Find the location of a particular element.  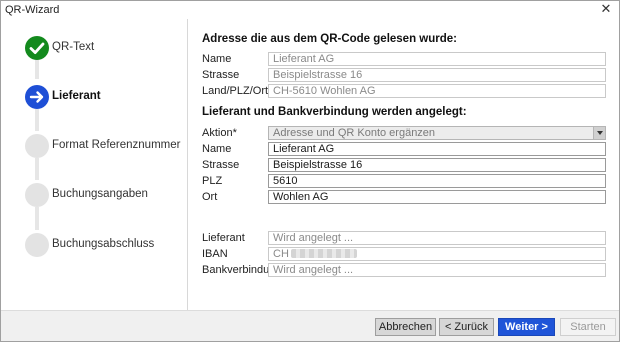

street-input: Beispielstrasse 16 is located at coordinates (437, 165).